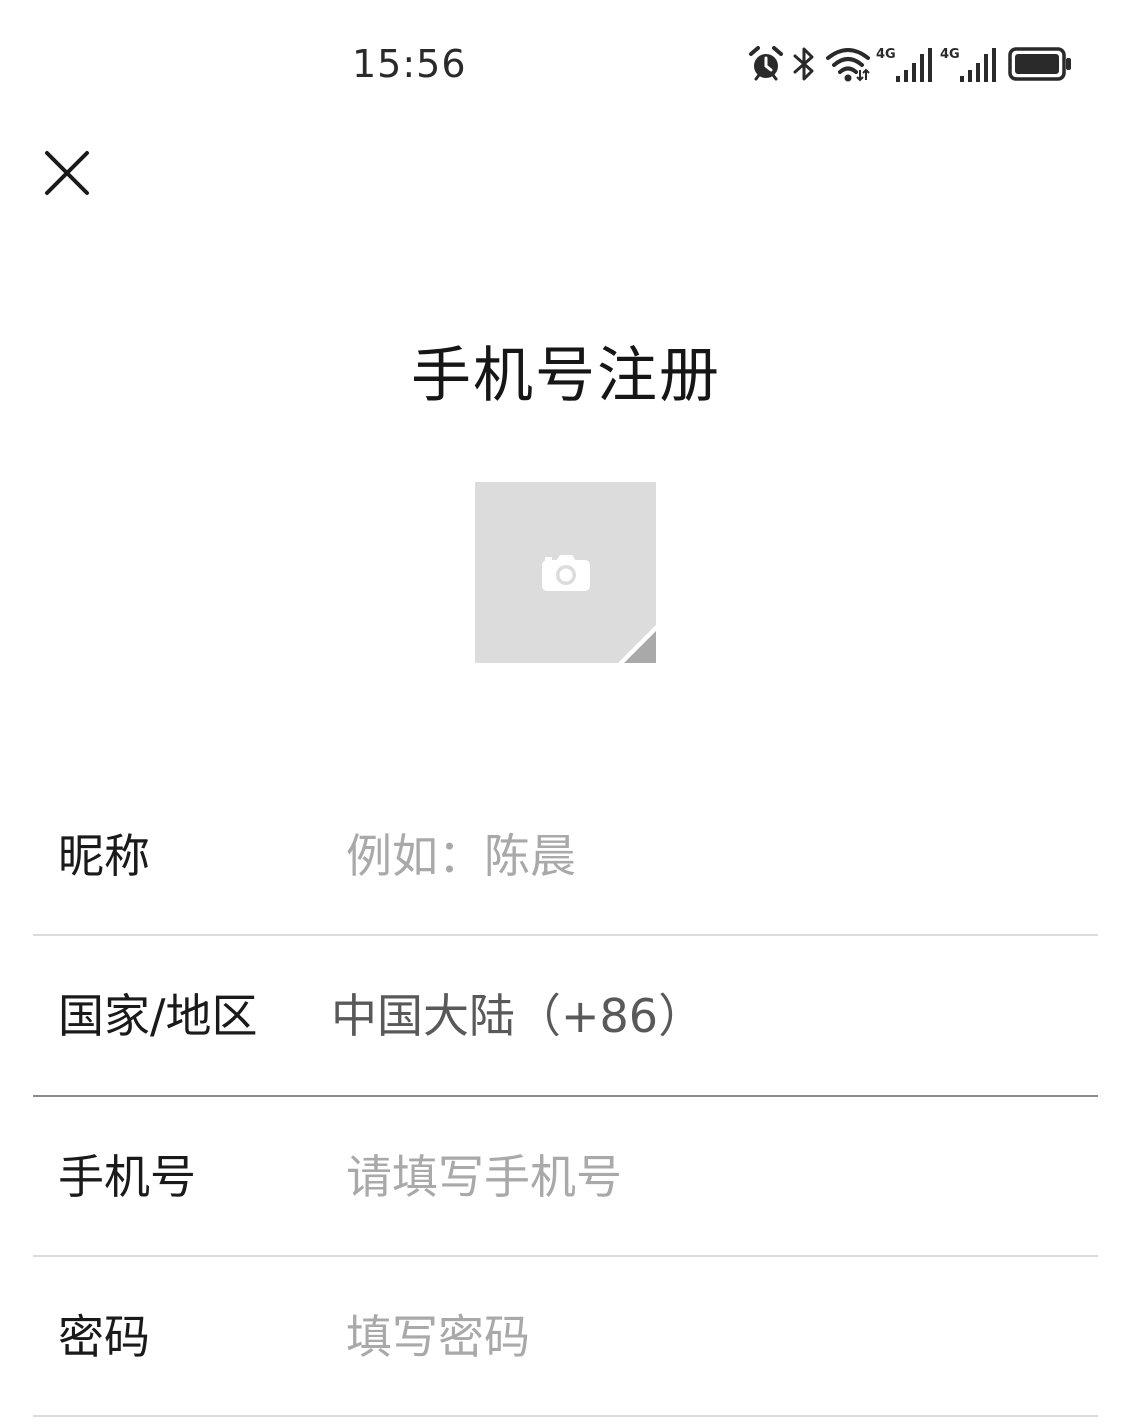  I want to click on nickname-row: 昵称 例如：陈晨, so click(565, 856).